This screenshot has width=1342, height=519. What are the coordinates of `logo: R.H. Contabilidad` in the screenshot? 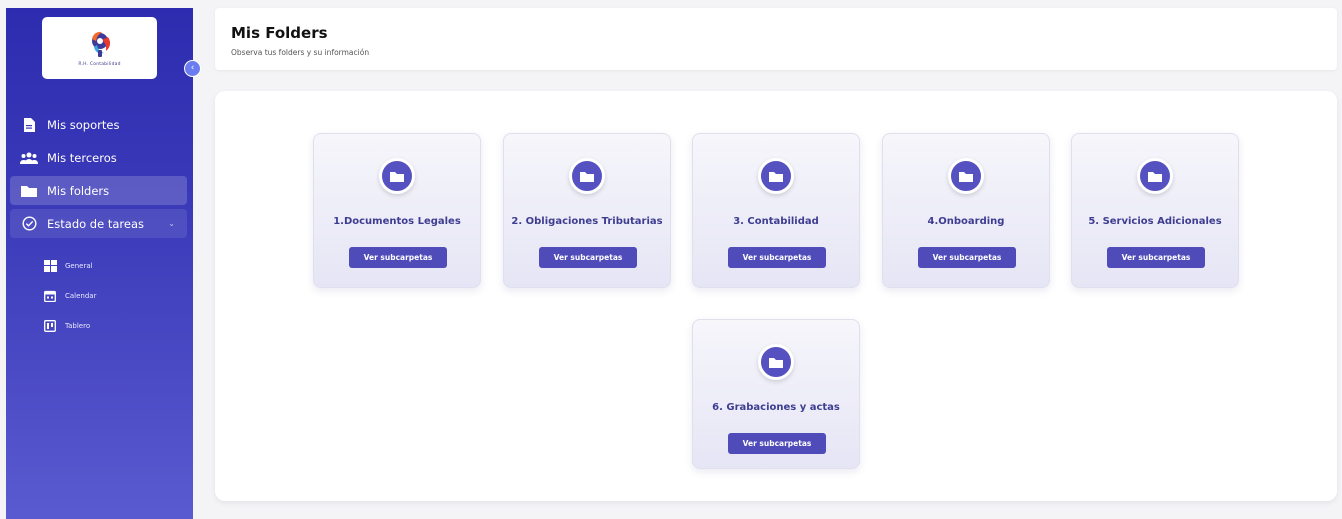 It's located at (99, 48).